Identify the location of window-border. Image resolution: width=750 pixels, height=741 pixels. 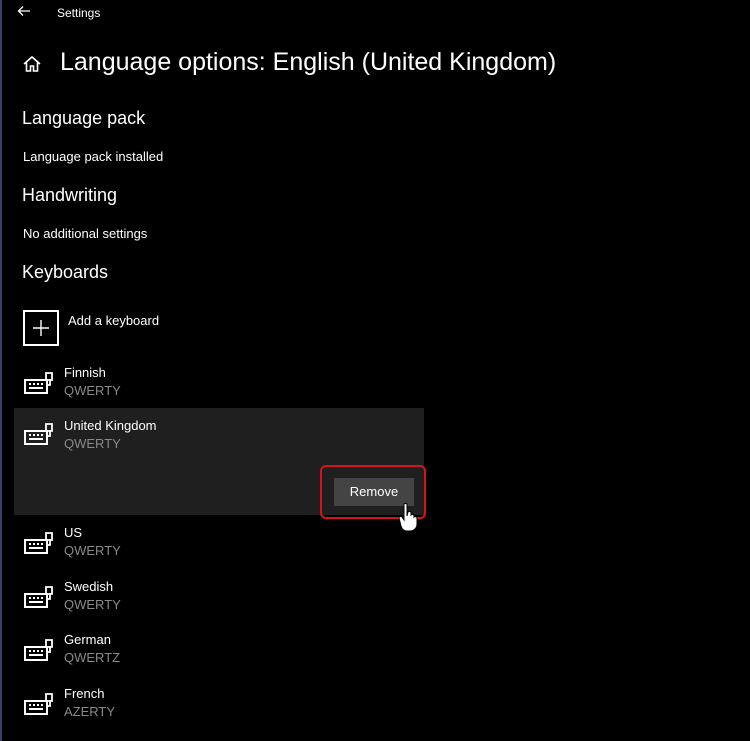
(1, 370).